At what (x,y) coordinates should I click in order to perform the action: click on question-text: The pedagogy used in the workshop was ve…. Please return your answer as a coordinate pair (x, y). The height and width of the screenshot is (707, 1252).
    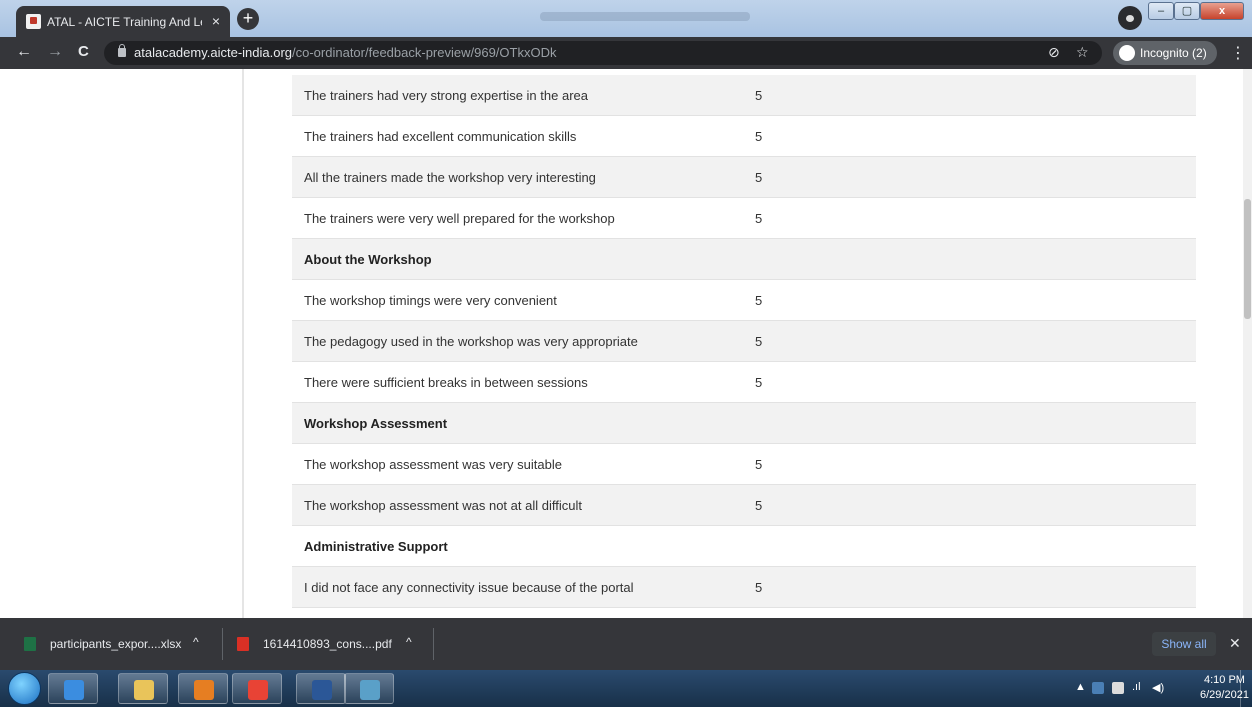
    Looking at the image, I should click on (471, 341).